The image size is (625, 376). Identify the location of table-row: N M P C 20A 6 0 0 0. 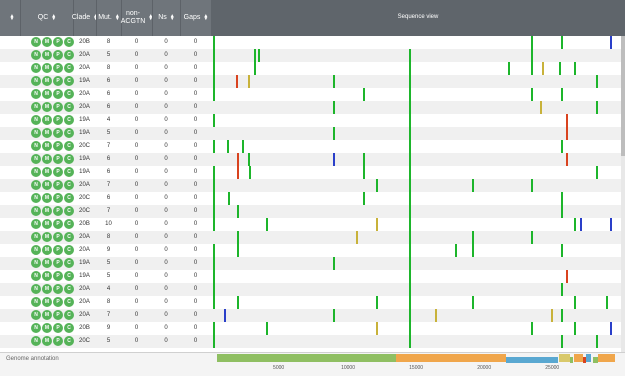
(312, 107).